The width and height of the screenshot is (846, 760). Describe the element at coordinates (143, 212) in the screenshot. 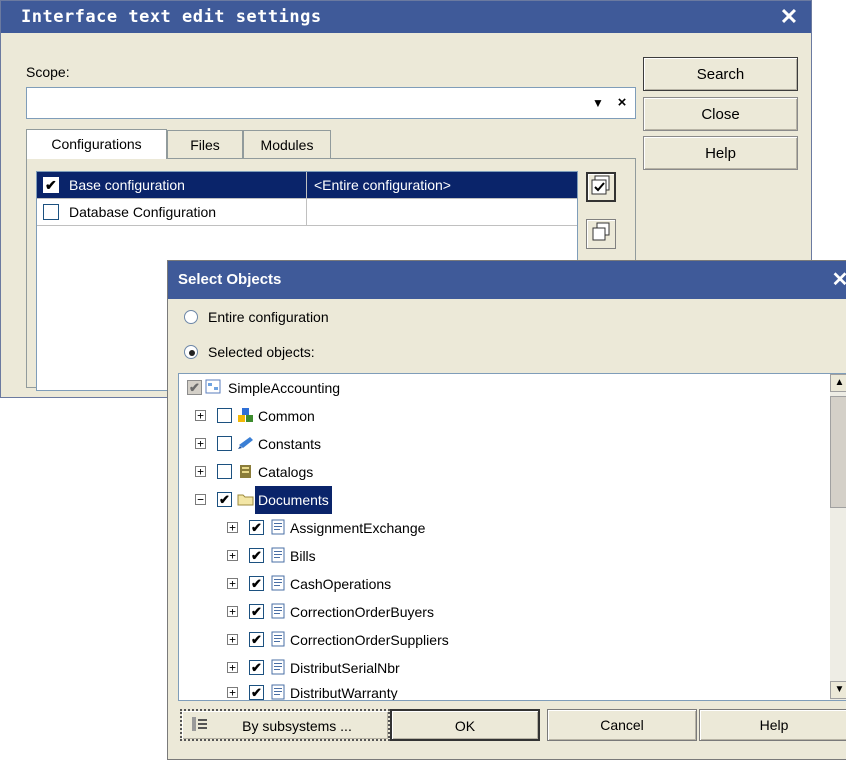

I see `configuration-name: Database Configuration` at that location.